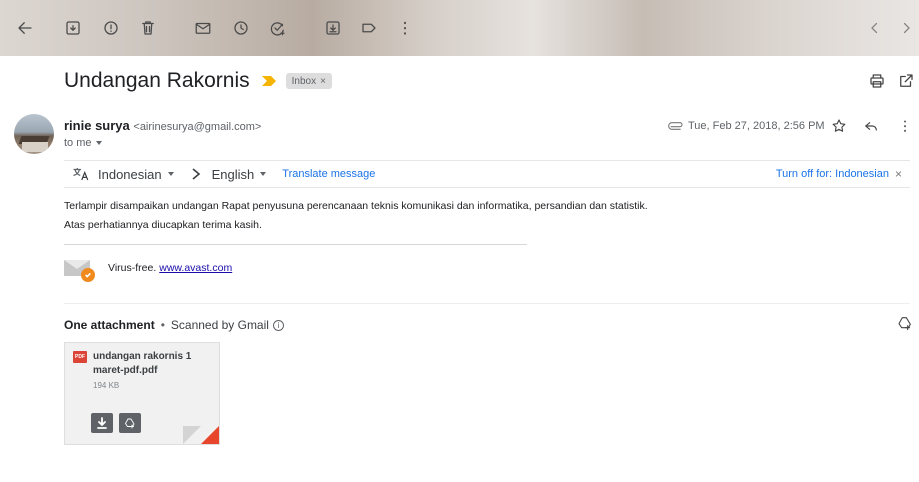 This screenshot has height=482, width=919. What do you see at coordinates (241, 28) in the screenshot?
I see `snooze-icon` at bounding box center [241, 28].